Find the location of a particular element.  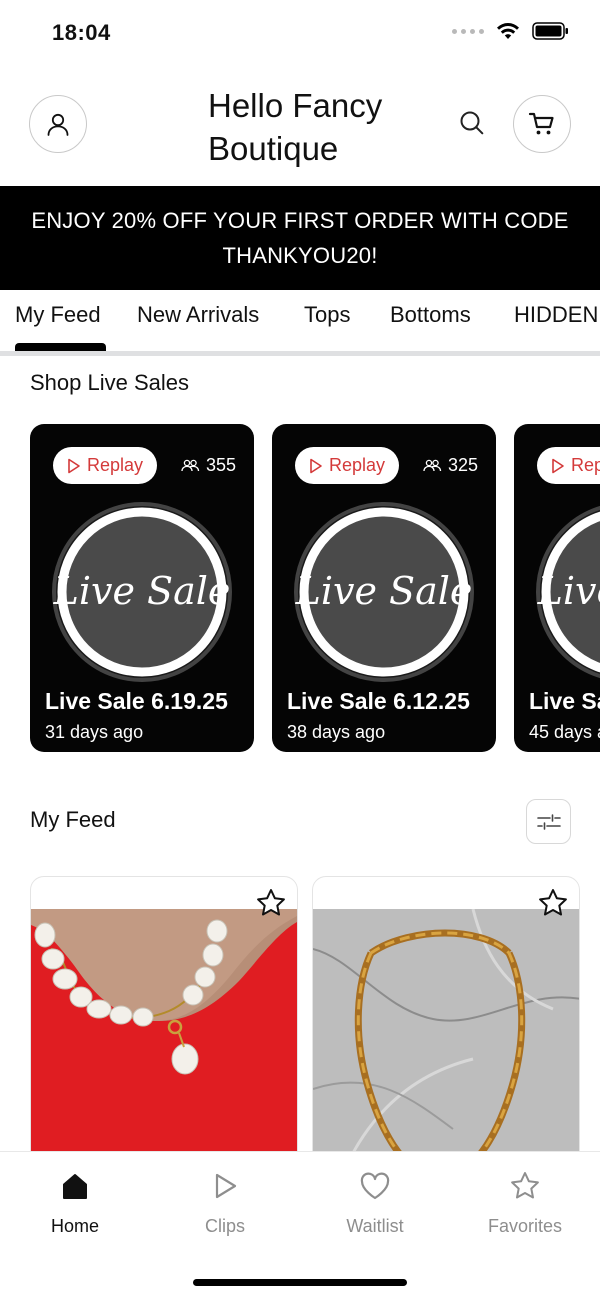

status-icons is located at coordinates (511, 31).